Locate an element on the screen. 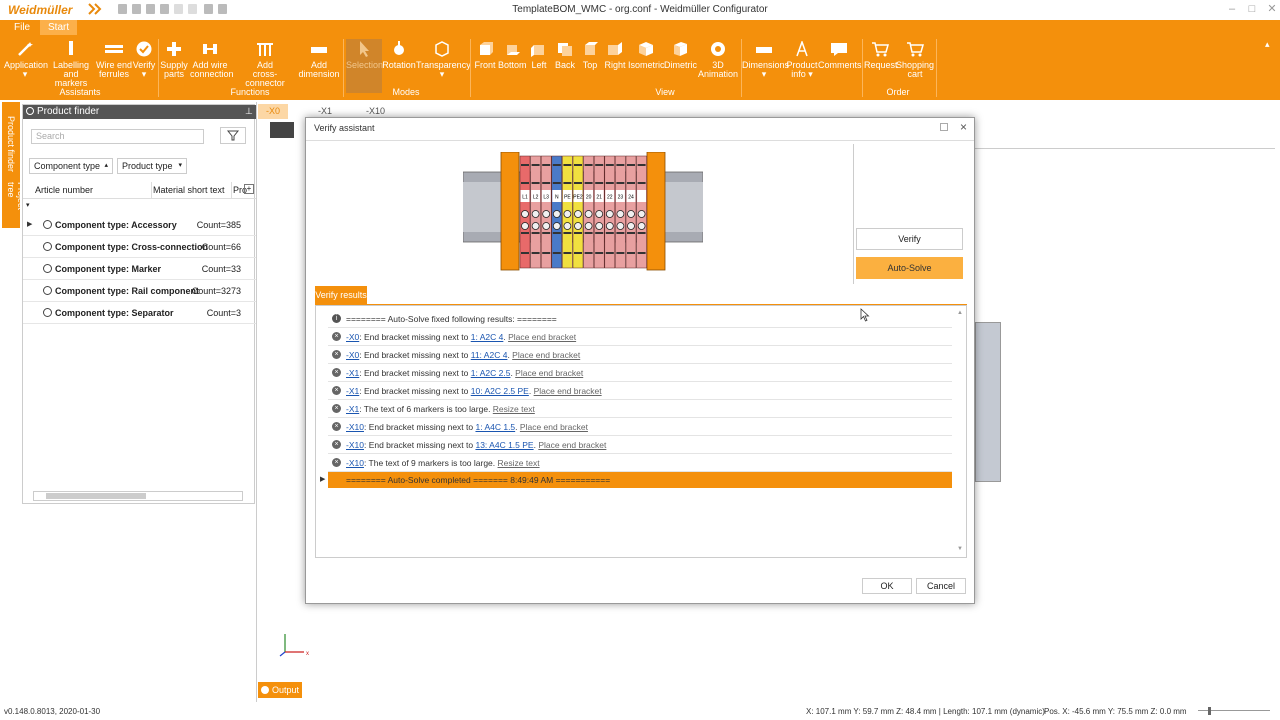 The height and width of the screenshot is (720, 1280). horizontal-scrollbar is located at coordinates (138, 496).